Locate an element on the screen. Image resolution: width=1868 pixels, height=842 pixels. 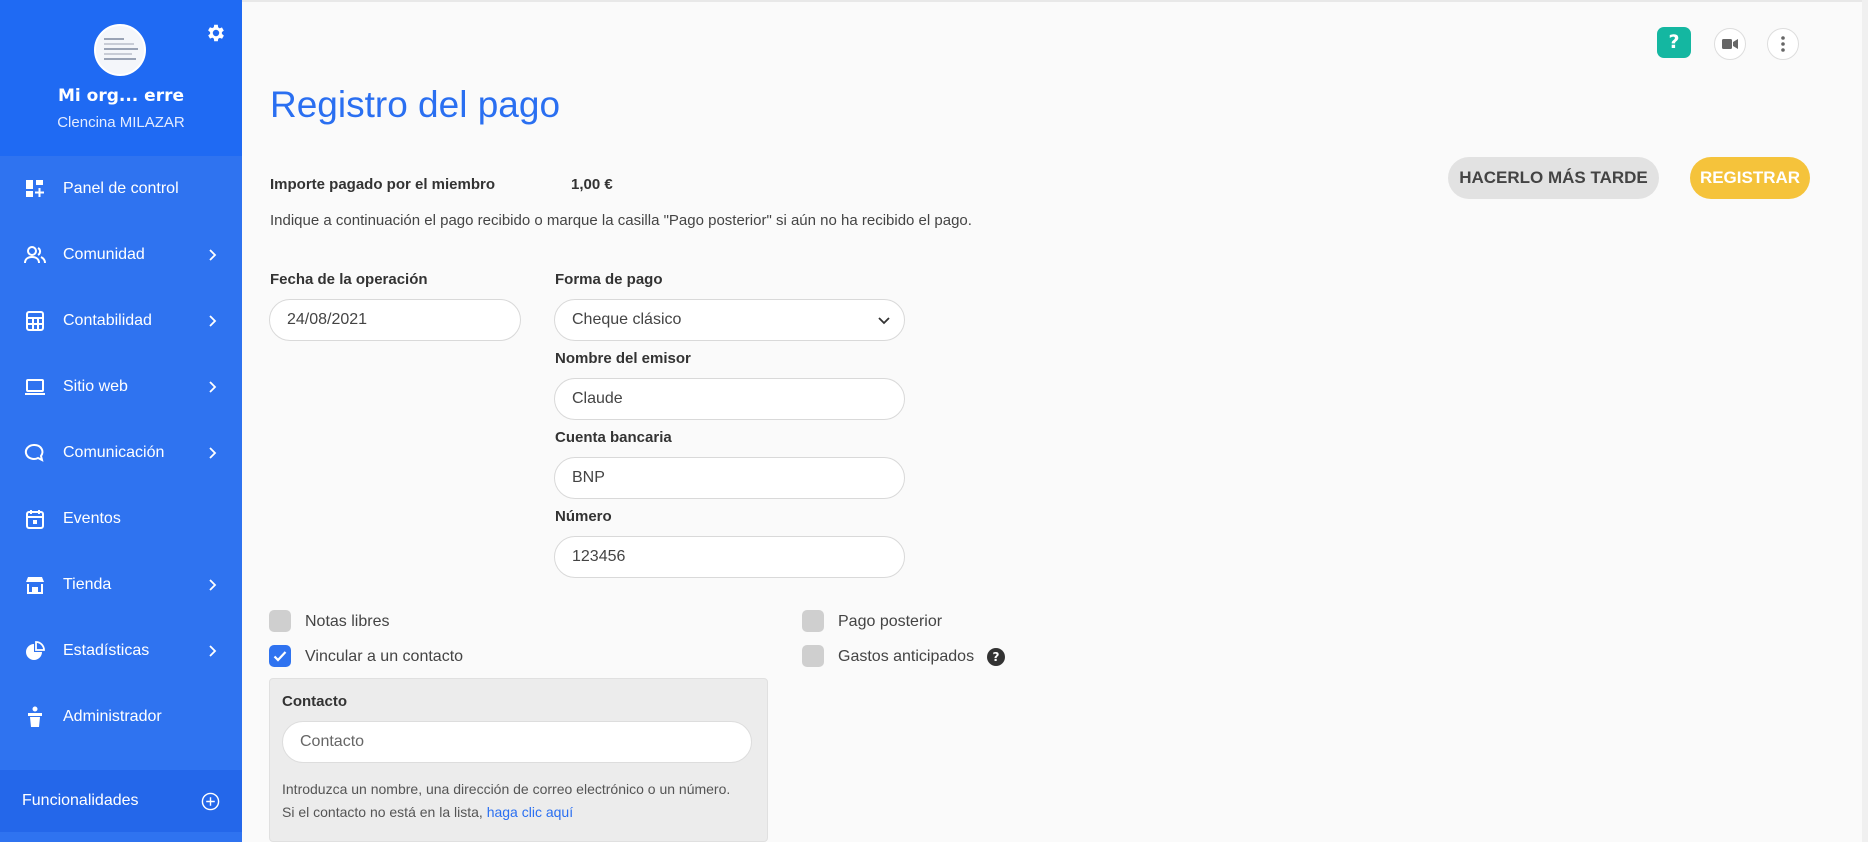
register-button: REGISTRAR is located at coordinates (1750, 178).